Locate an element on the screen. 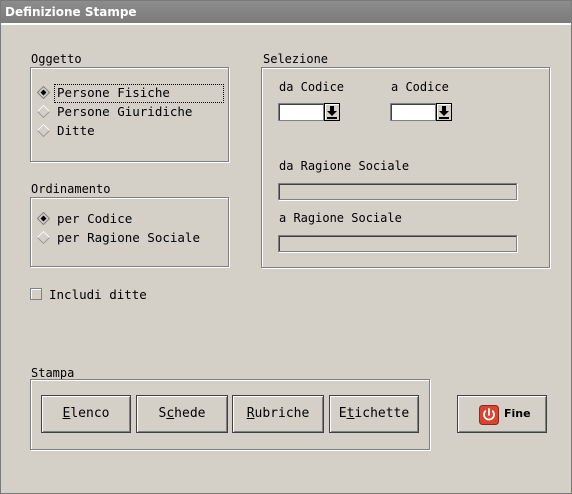 This screenshot has height=494, width=572. da-codice-combo is located at coordinates (309, 113).